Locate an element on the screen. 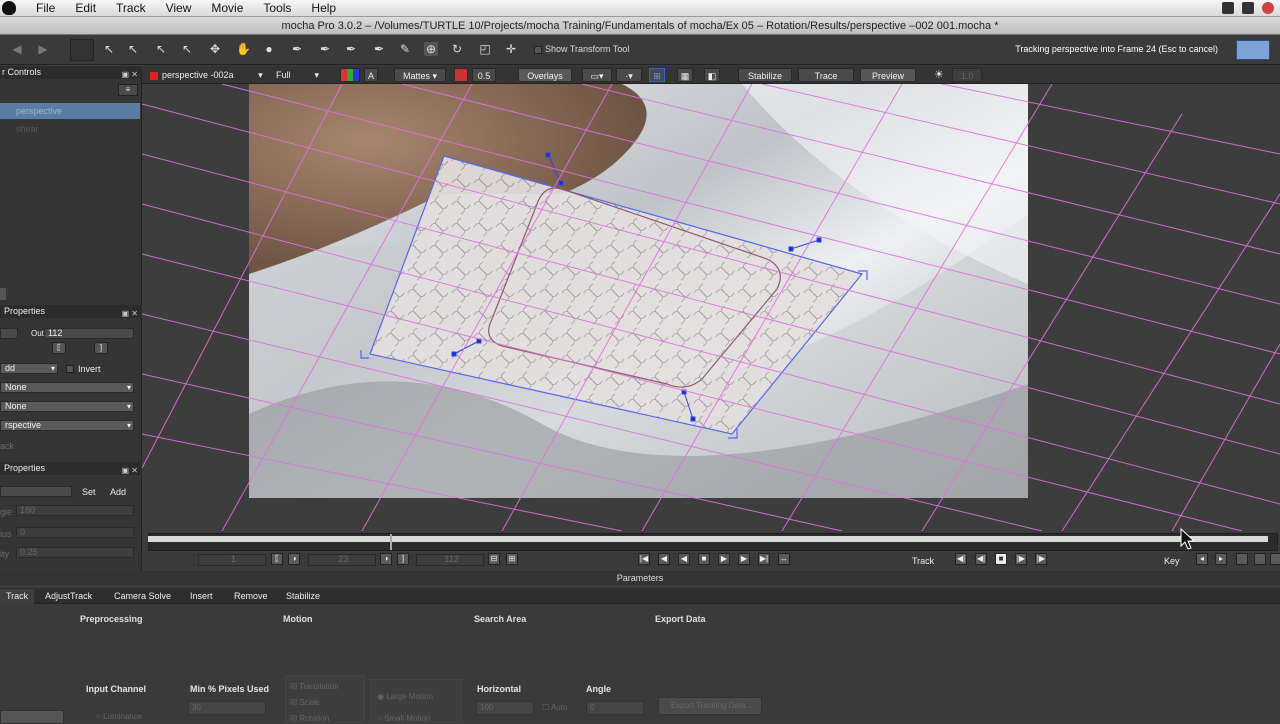  current-frame-field: 23 is located at coordinates (342, 560).